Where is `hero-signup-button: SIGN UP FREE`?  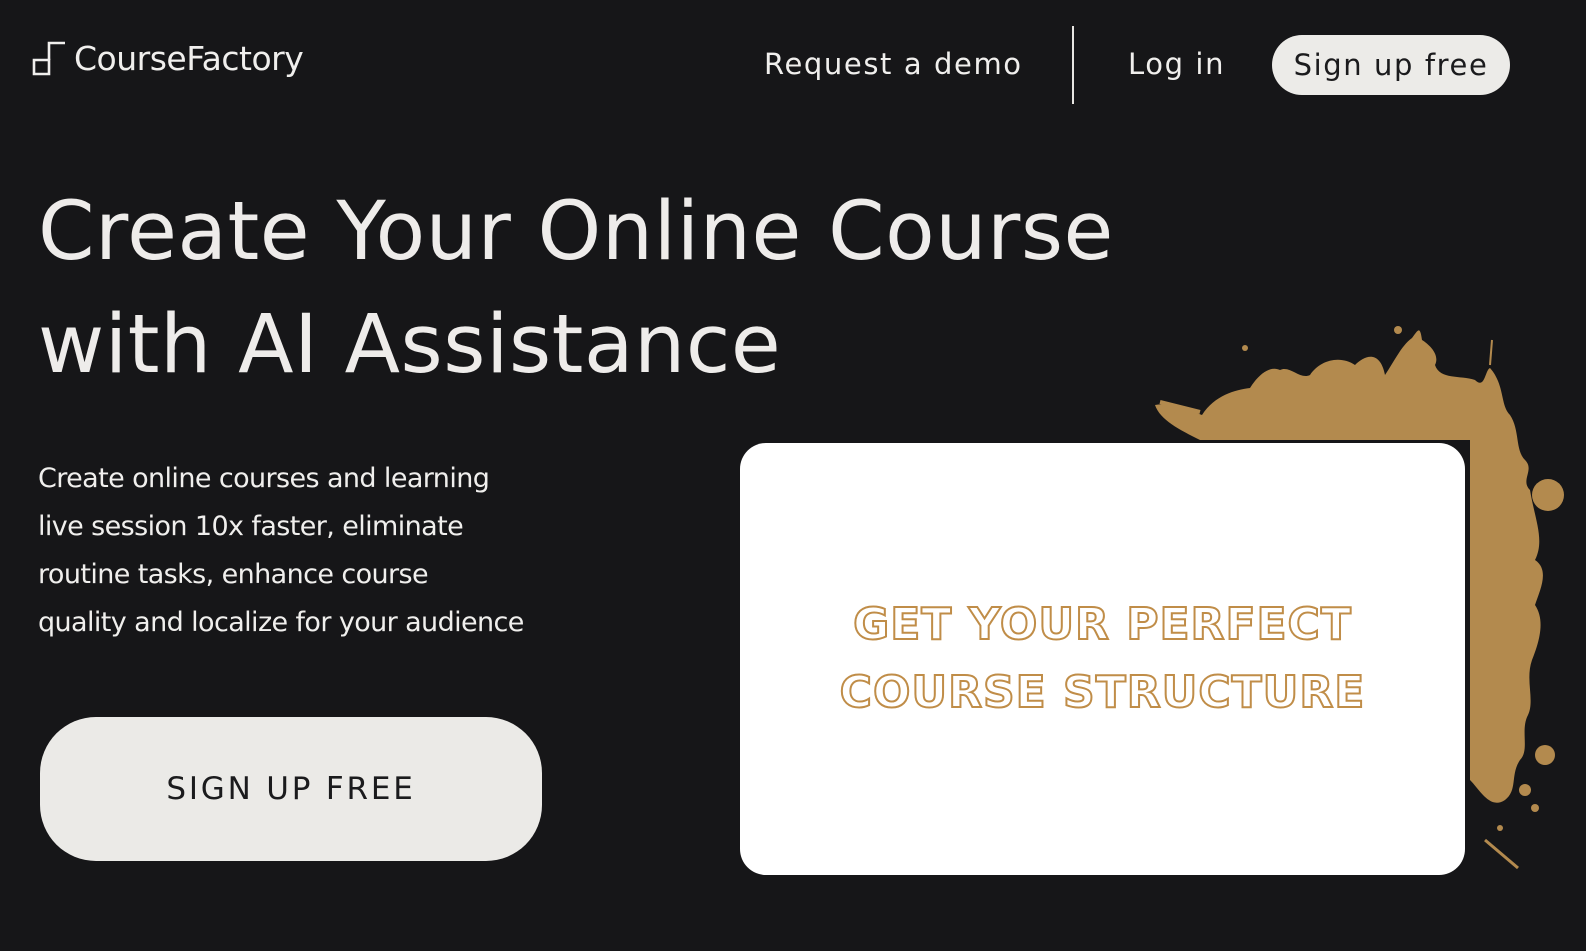 hero-signup-button: SIGN UP FREE is located at coordinates (291, 789).